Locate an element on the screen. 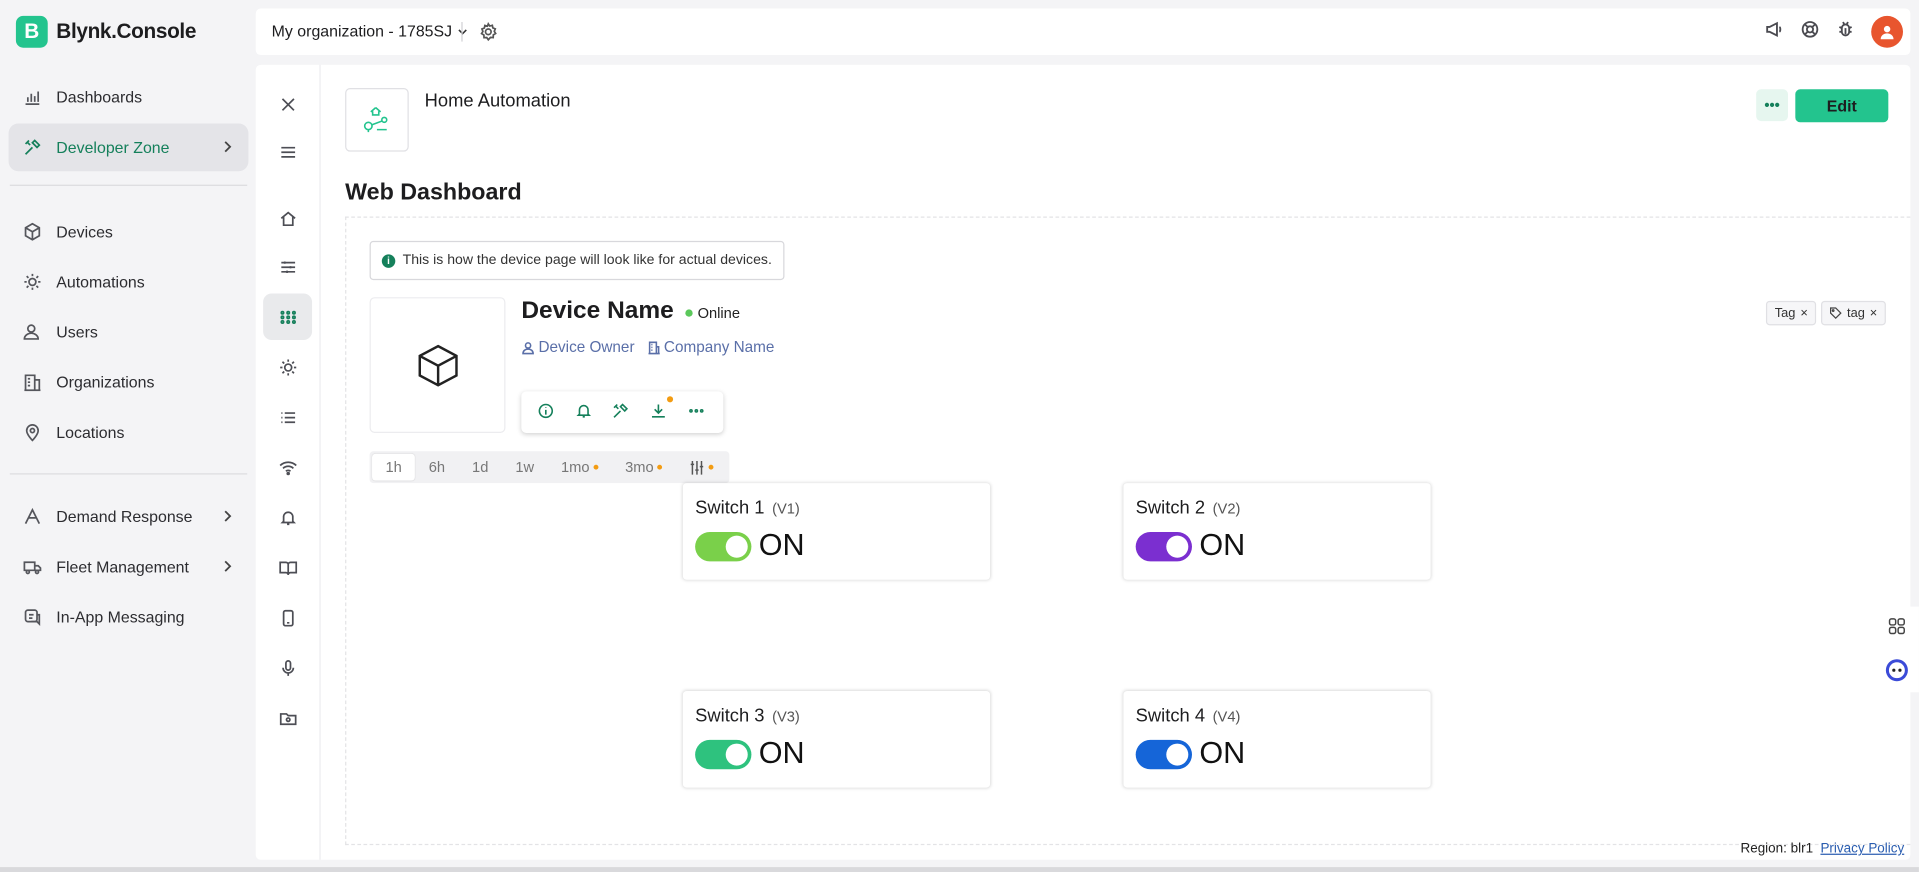 The image size is (1919, 872). device-owner-link: Device Owner is located at coordinates (578, 347).